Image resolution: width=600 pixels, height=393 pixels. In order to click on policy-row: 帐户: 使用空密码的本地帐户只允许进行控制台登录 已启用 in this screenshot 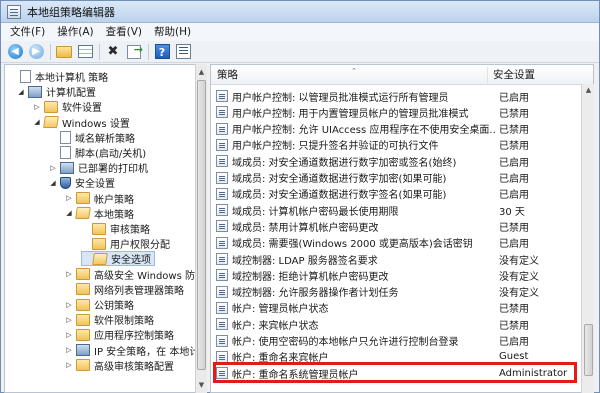, I will do `click(397, 341)`.